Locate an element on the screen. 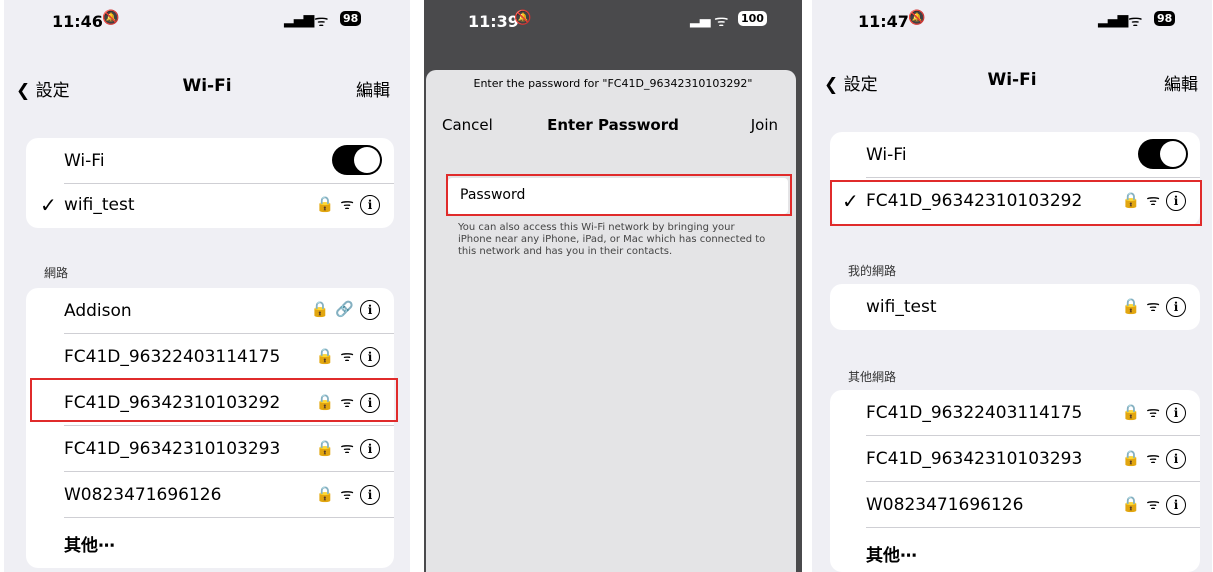 Image resolution: width=1213 pixels, height=572 pixels. status-bar: 11:39 🔕 ▂▄ ᯤ 100 is located at coordinates (613, 20).